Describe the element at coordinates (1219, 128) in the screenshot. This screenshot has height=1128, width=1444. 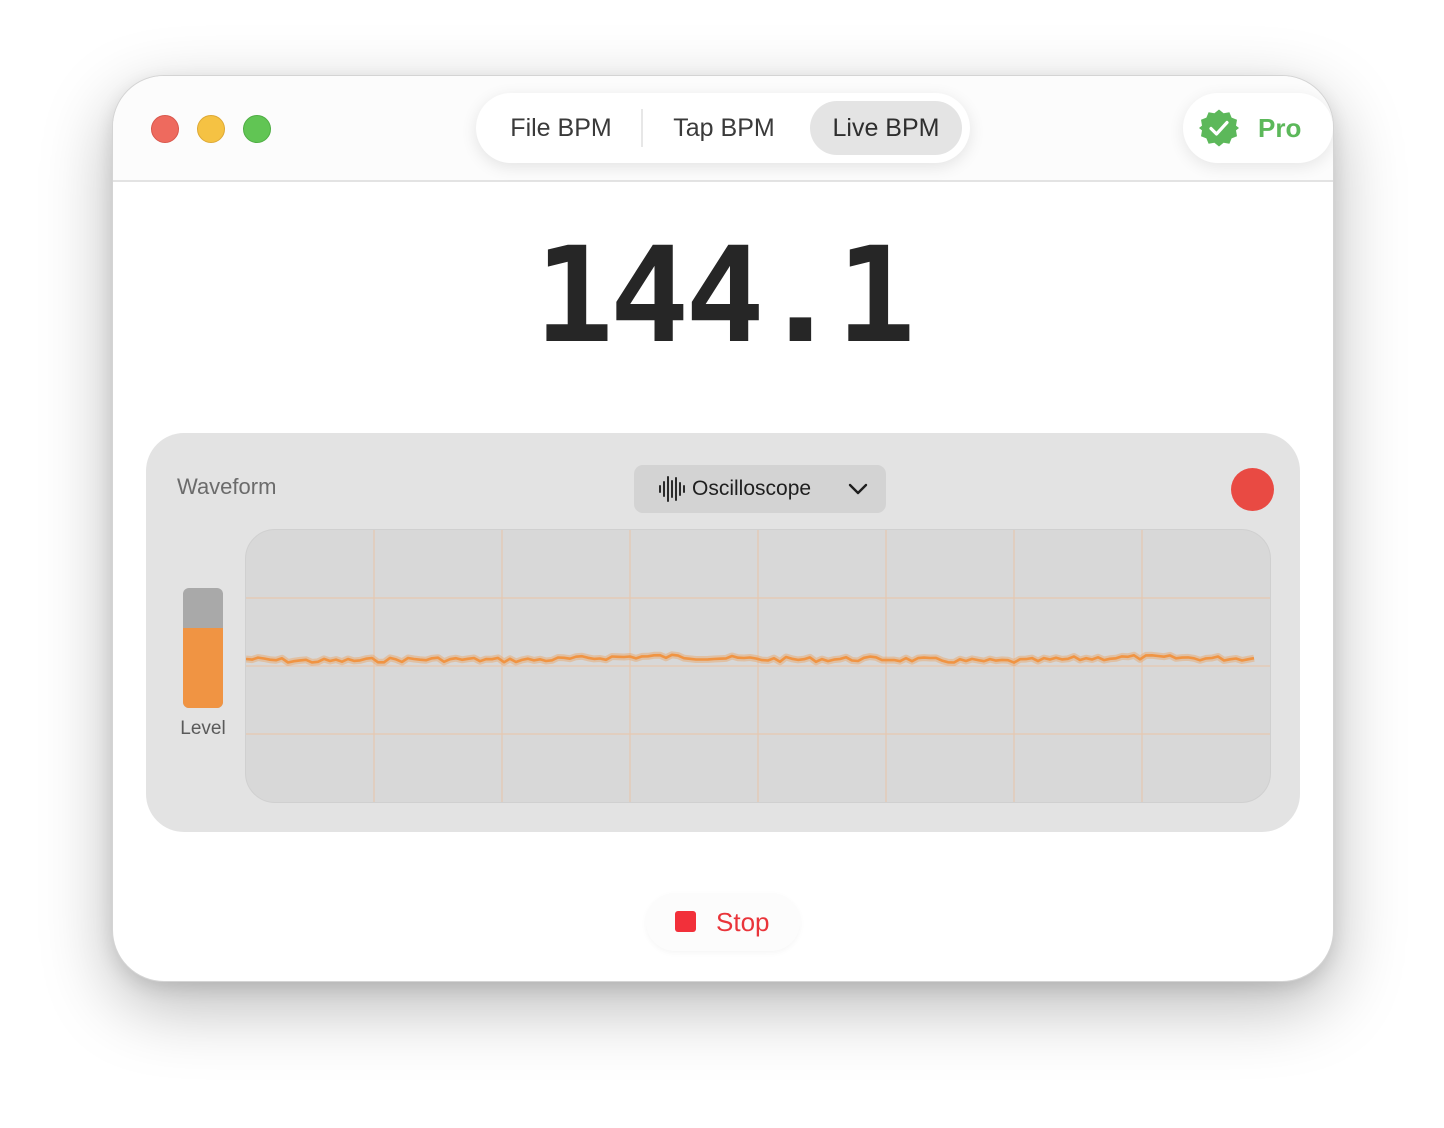
I see `verified-badge-icon` at that location.